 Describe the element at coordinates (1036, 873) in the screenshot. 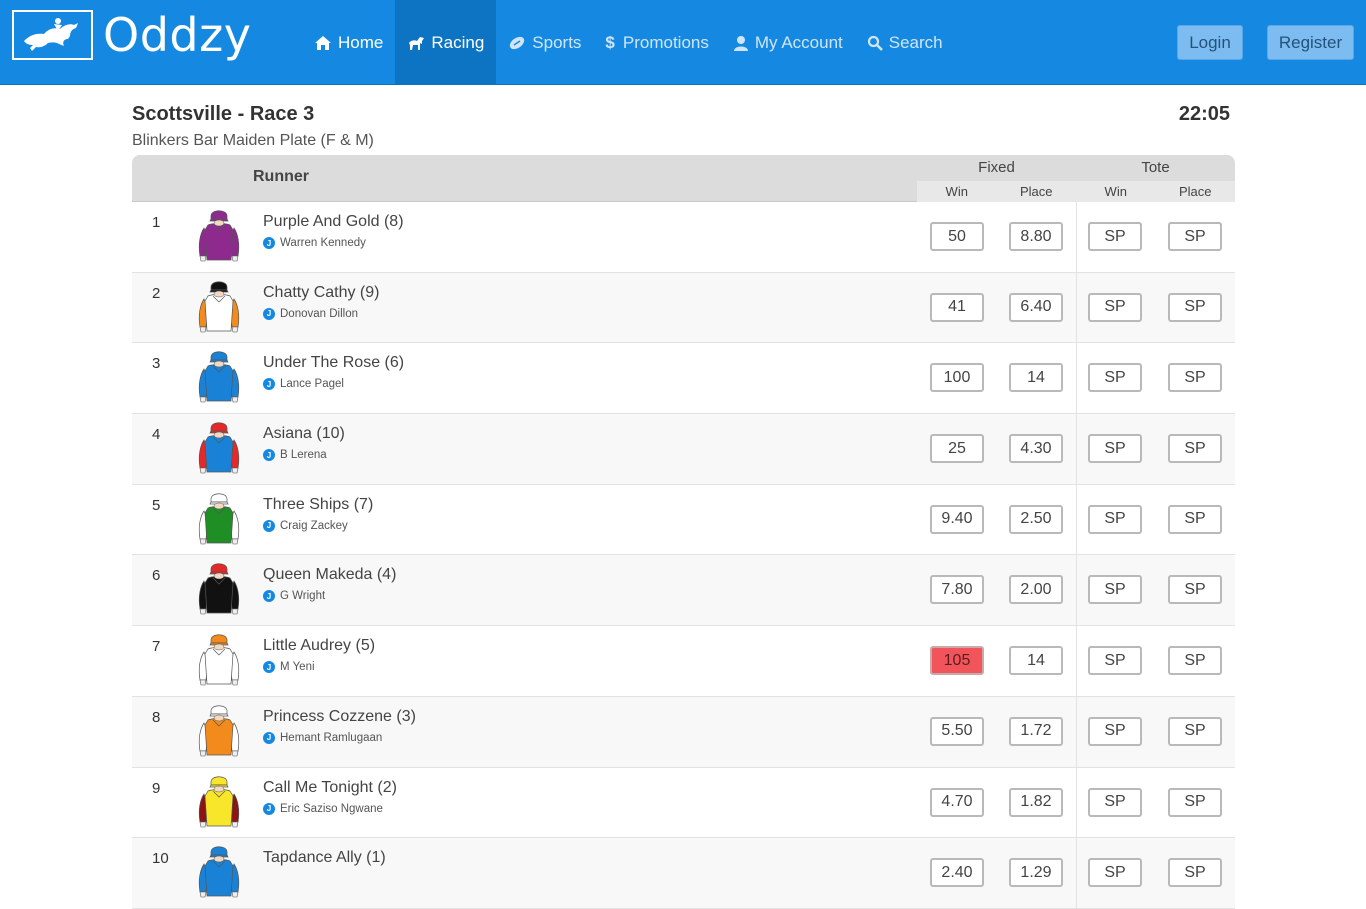

I see `fixed-place-odds-button: 1.29` at that location.